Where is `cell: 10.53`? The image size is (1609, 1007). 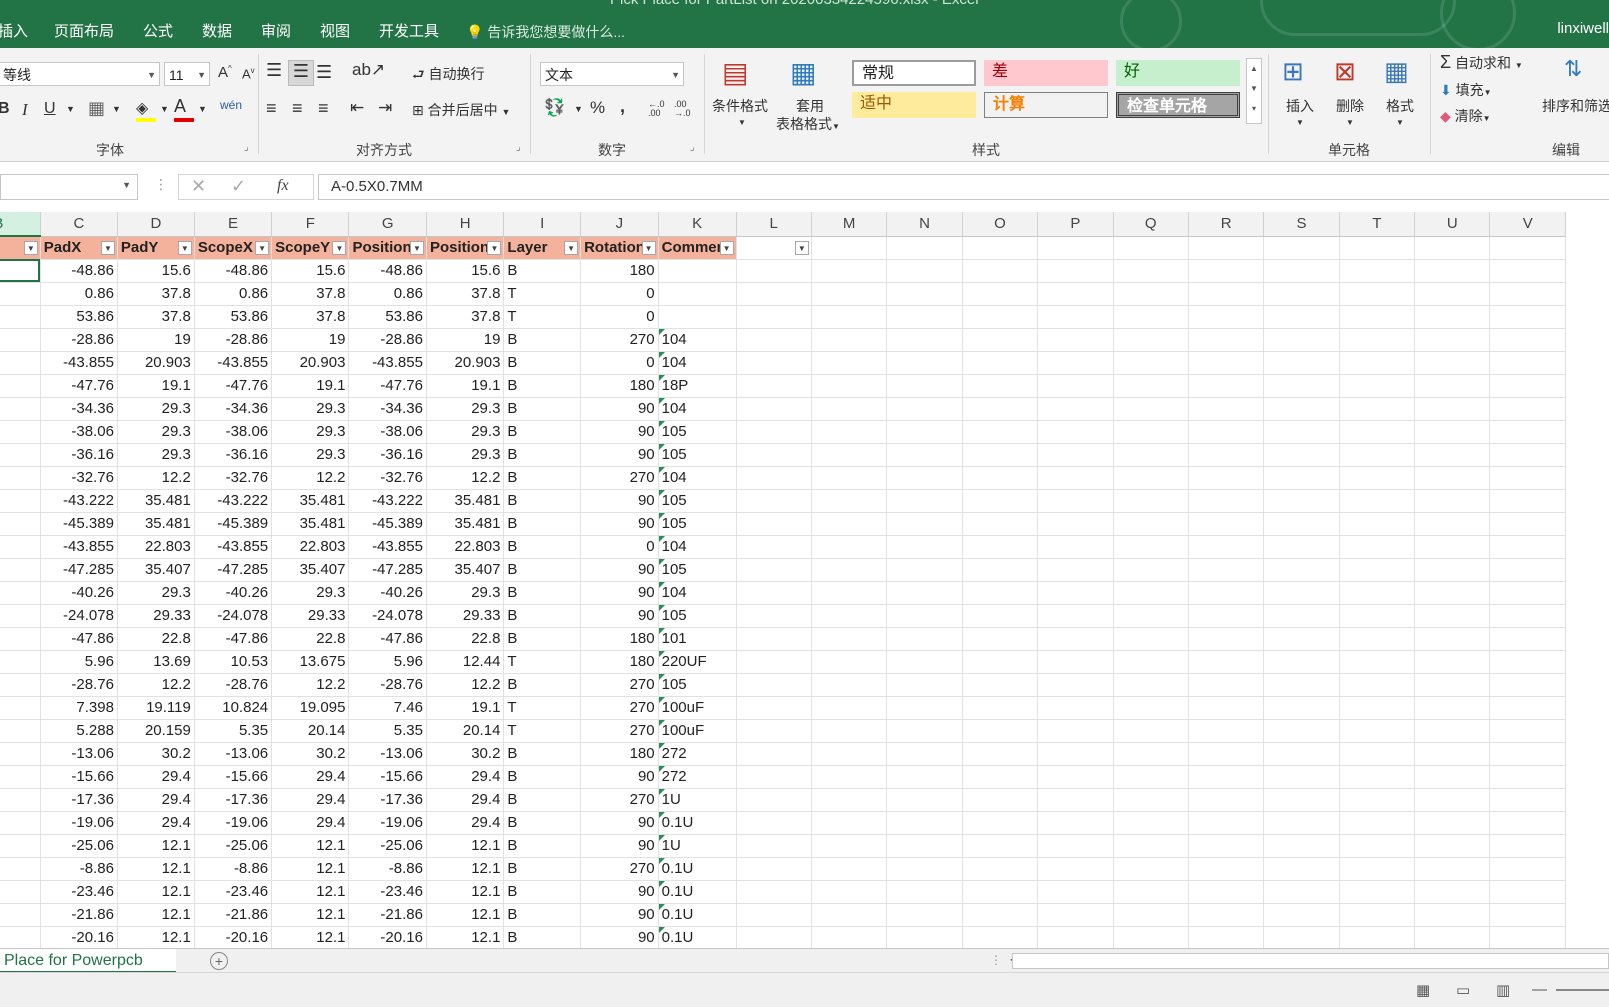 cell: 10.53 is located at coordinates (233, 662).